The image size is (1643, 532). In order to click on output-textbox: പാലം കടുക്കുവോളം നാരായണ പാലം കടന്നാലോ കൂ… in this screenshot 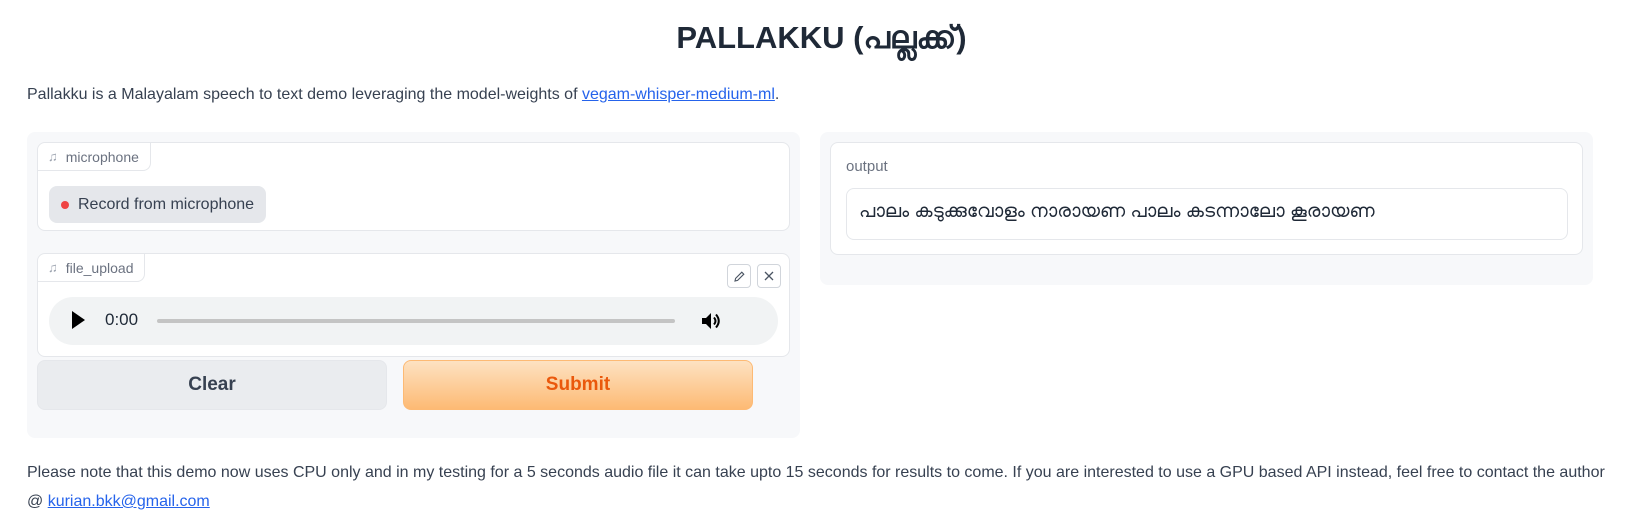, I will do `click(1207, 214)`.